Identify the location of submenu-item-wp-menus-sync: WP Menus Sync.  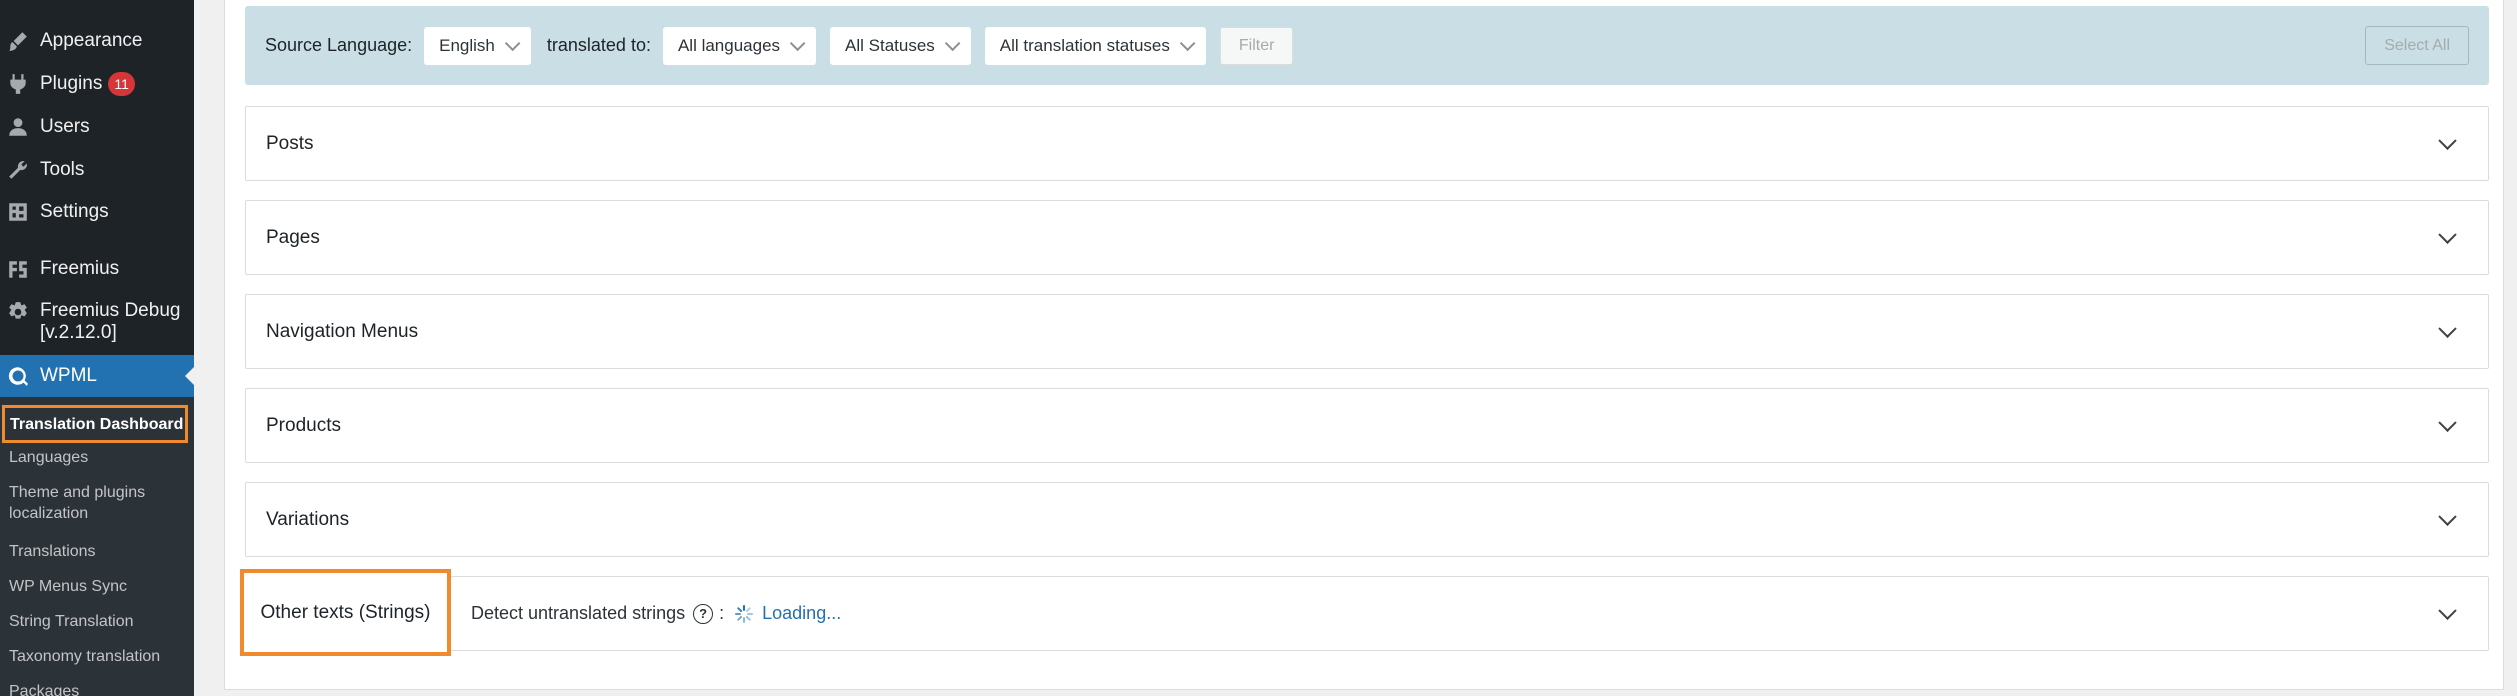
(99, 586).